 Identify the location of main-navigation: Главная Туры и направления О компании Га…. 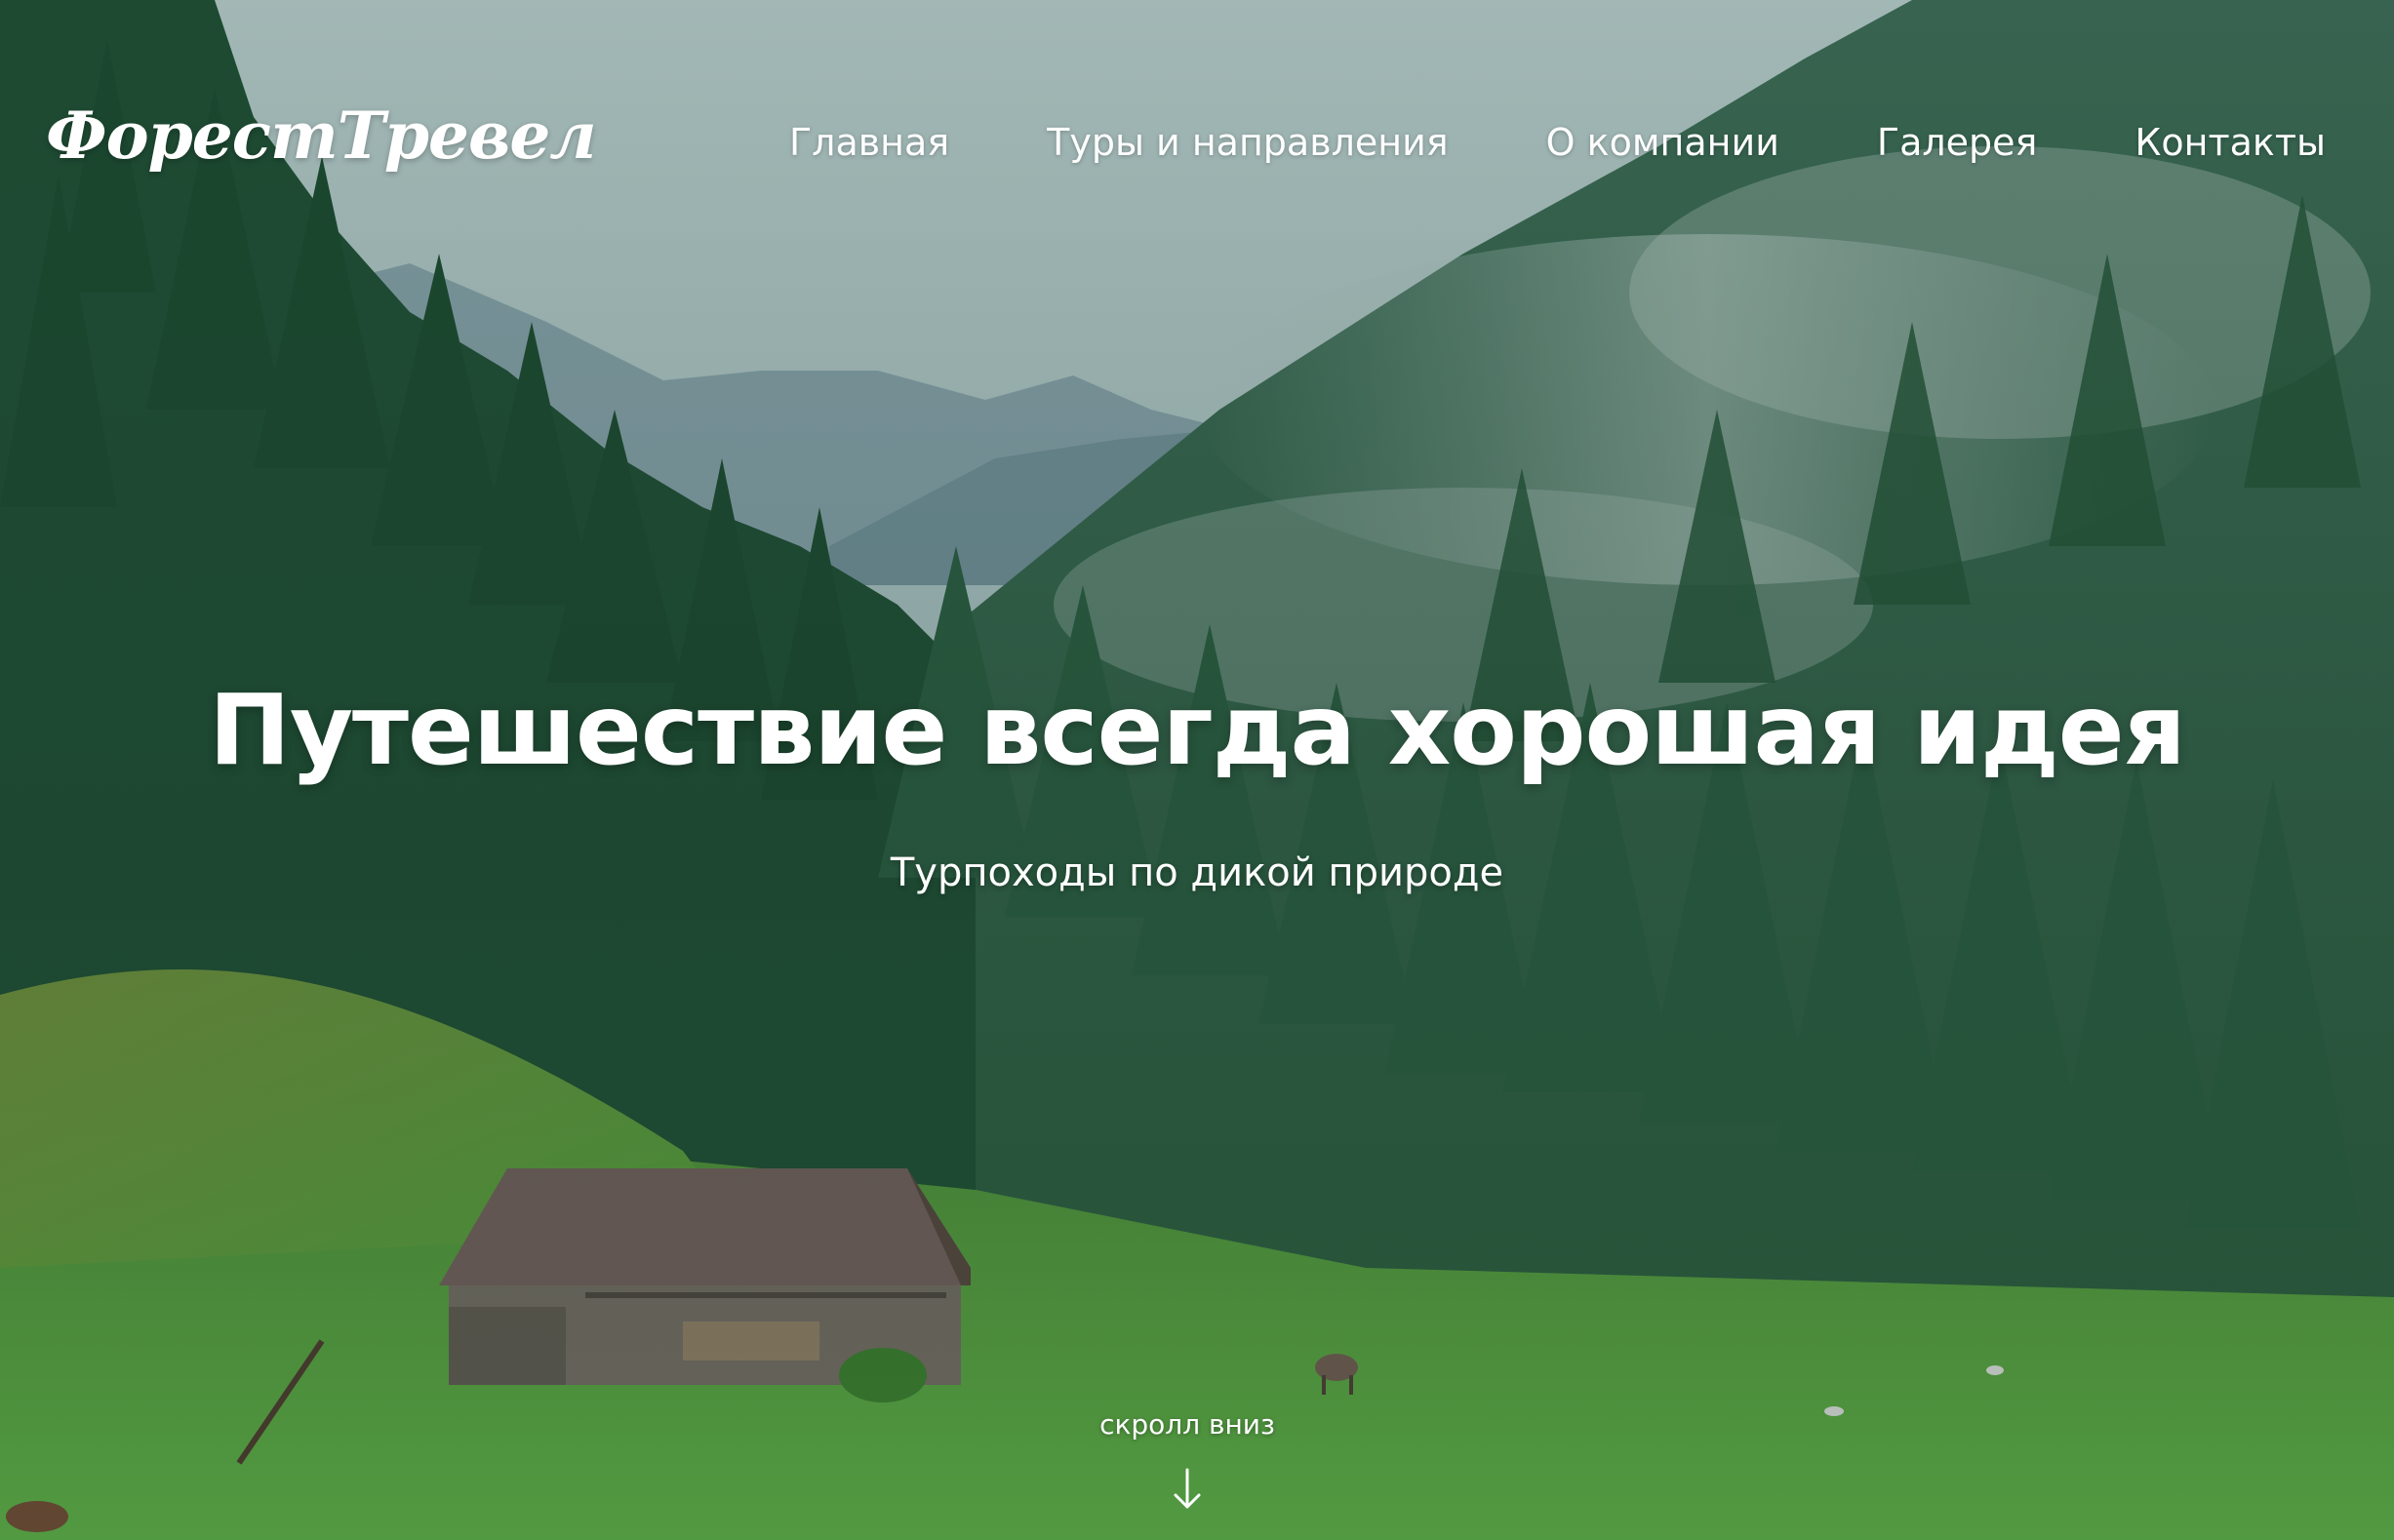
(1558, 143).